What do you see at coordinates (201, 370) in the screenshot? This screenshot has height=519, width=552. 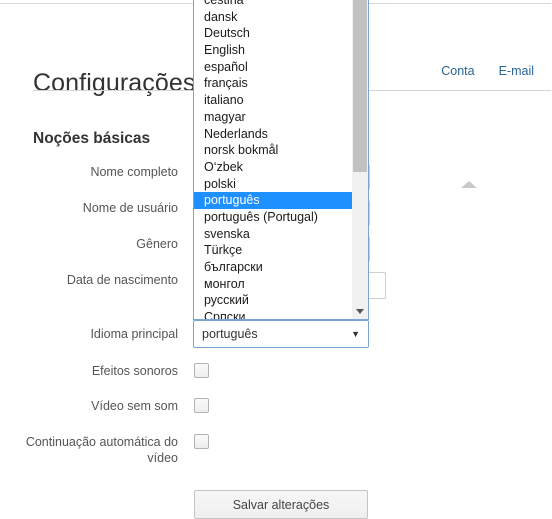 I see `sound-effects-checkbox` at bounding box center [201, 370].